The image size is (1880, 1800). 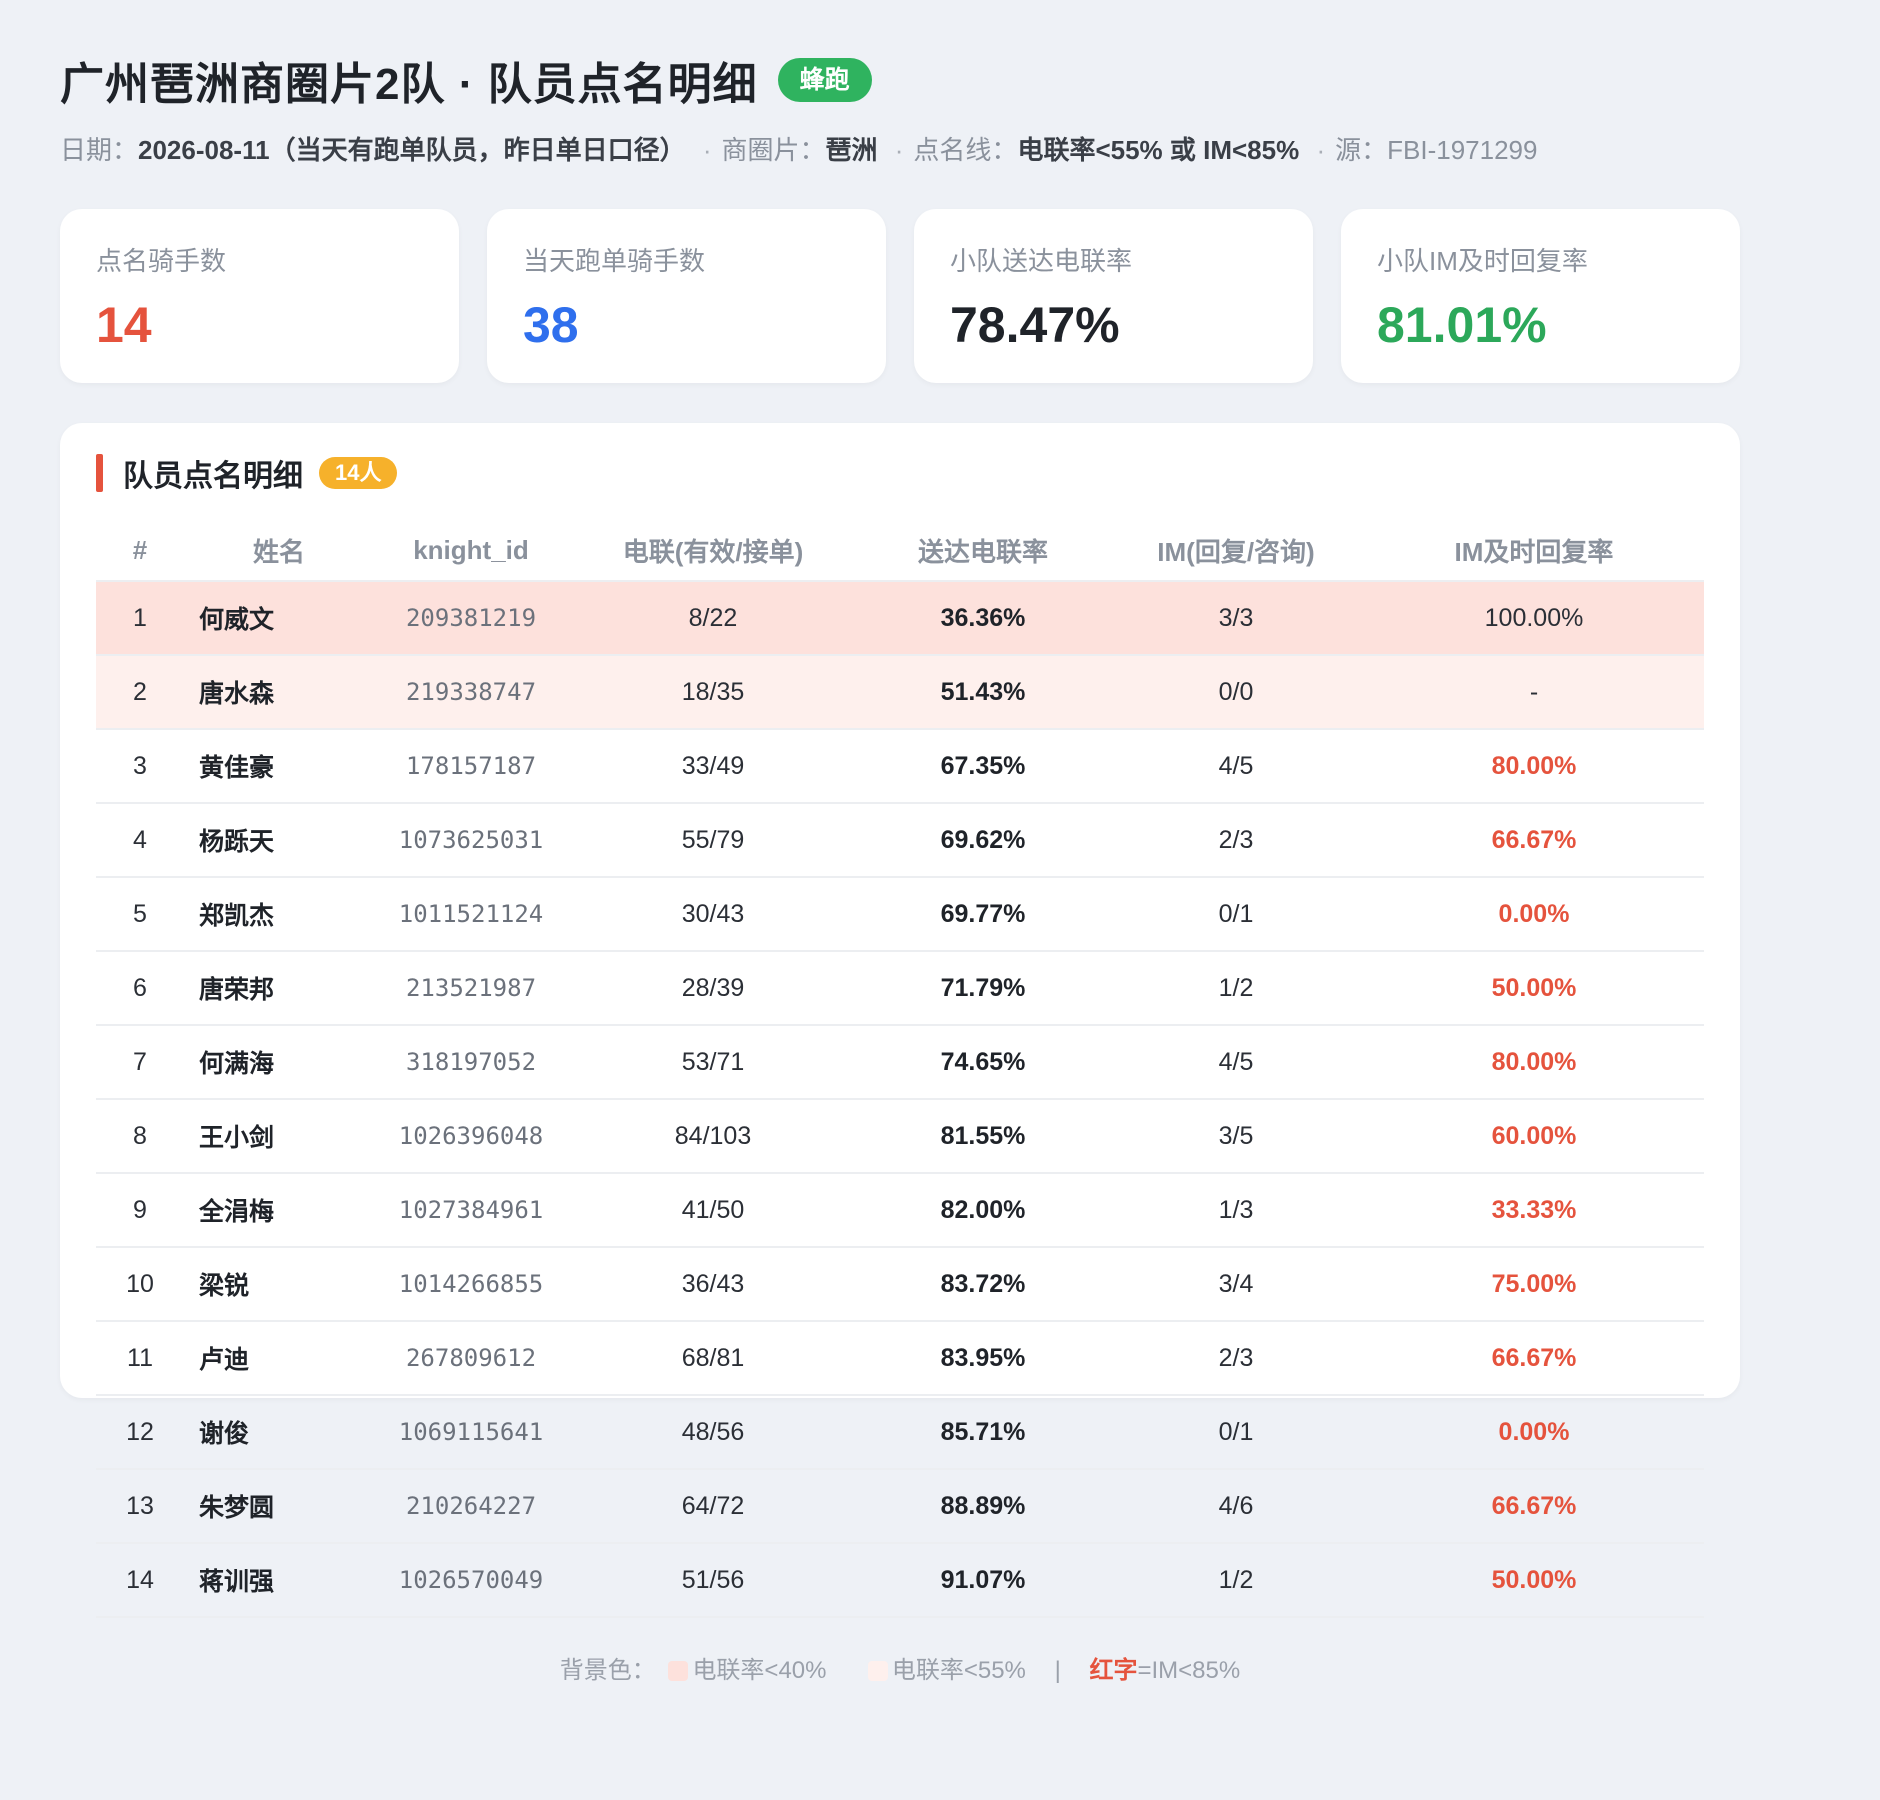 I want to click on cell-call: 84/103, so click(x=713, y=1136).